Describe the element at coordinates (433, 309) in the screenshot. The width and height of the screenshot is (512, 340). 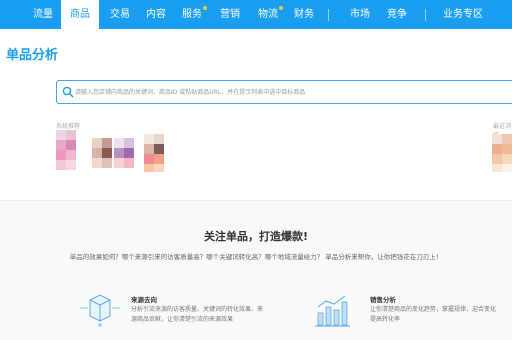
I see `feature-desc-sales-line1: 让你清楚商品的变化趋势，掌握规律，迎合变化` at that location.